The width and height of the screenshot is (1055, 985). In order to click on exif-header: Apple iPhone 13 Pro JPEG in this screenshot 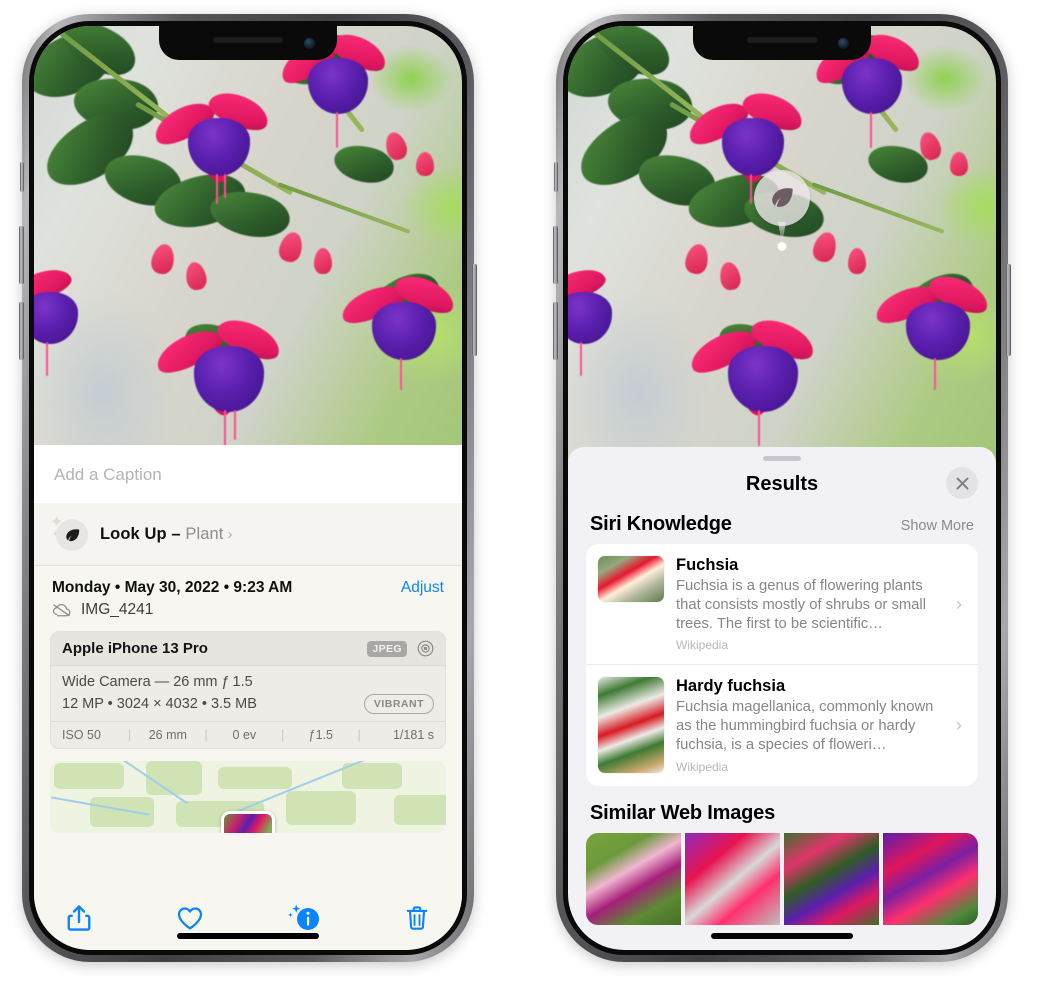, I will do `click(248, 649)`.